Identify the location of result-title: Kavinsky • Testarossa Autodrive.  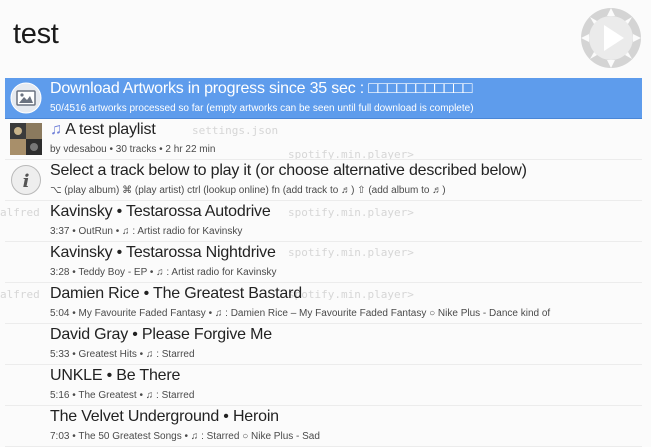
(160, 211).